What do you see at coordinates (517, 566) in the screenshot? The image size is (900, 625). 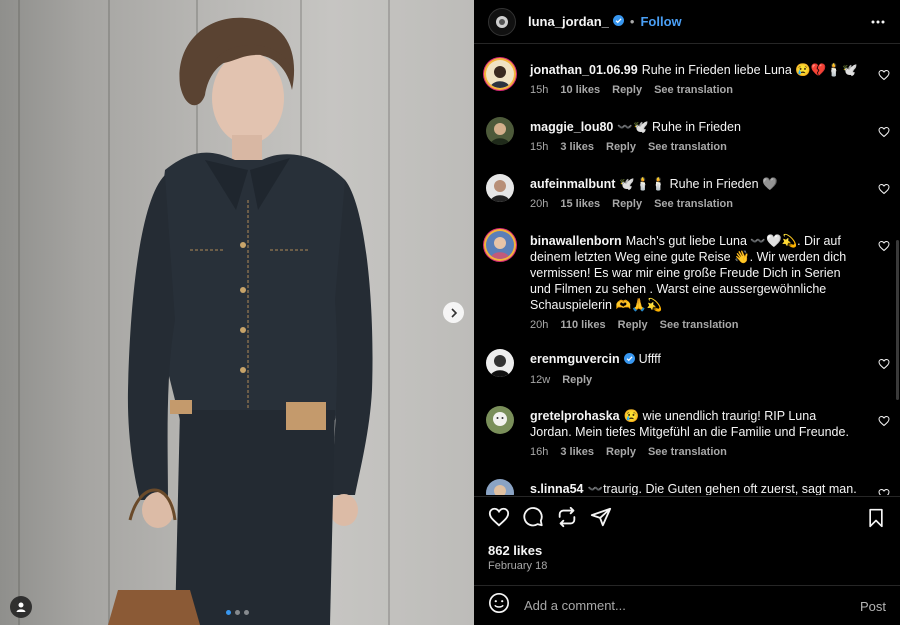 I see `post-date: February 18` at bounding box center [517, 566].